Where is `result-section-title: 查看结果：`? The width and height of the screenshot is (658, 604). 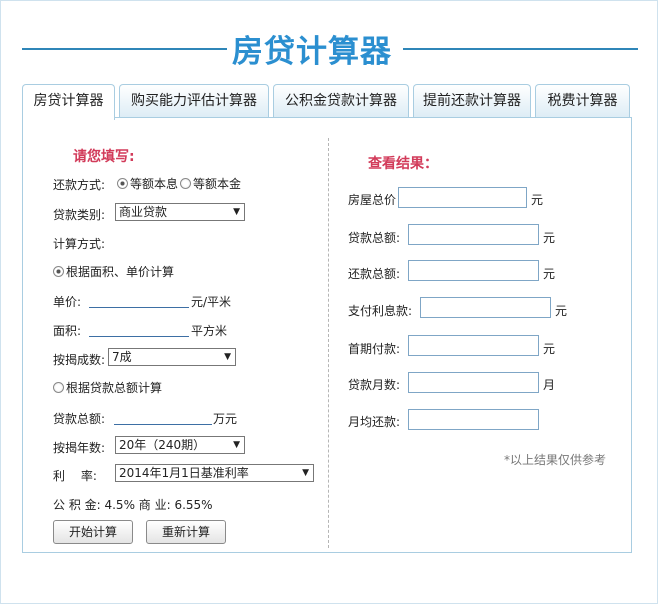
result-section-title: 查看结果： is located at coordinates (403, 164).